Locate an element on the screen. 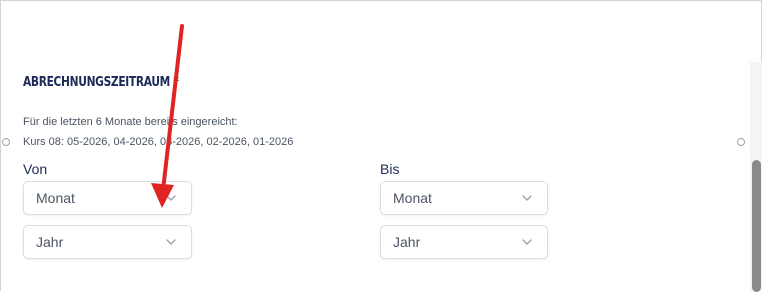 Image resolution: width=762 pixels, height=292 pixels. from-month-select: Monat is located at coordinates (107, 198).